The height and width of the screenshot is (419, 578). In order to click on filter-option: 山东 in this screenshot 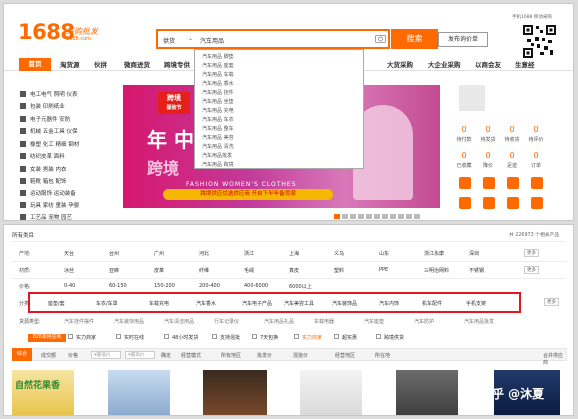, I will do `click(384, 253)`.